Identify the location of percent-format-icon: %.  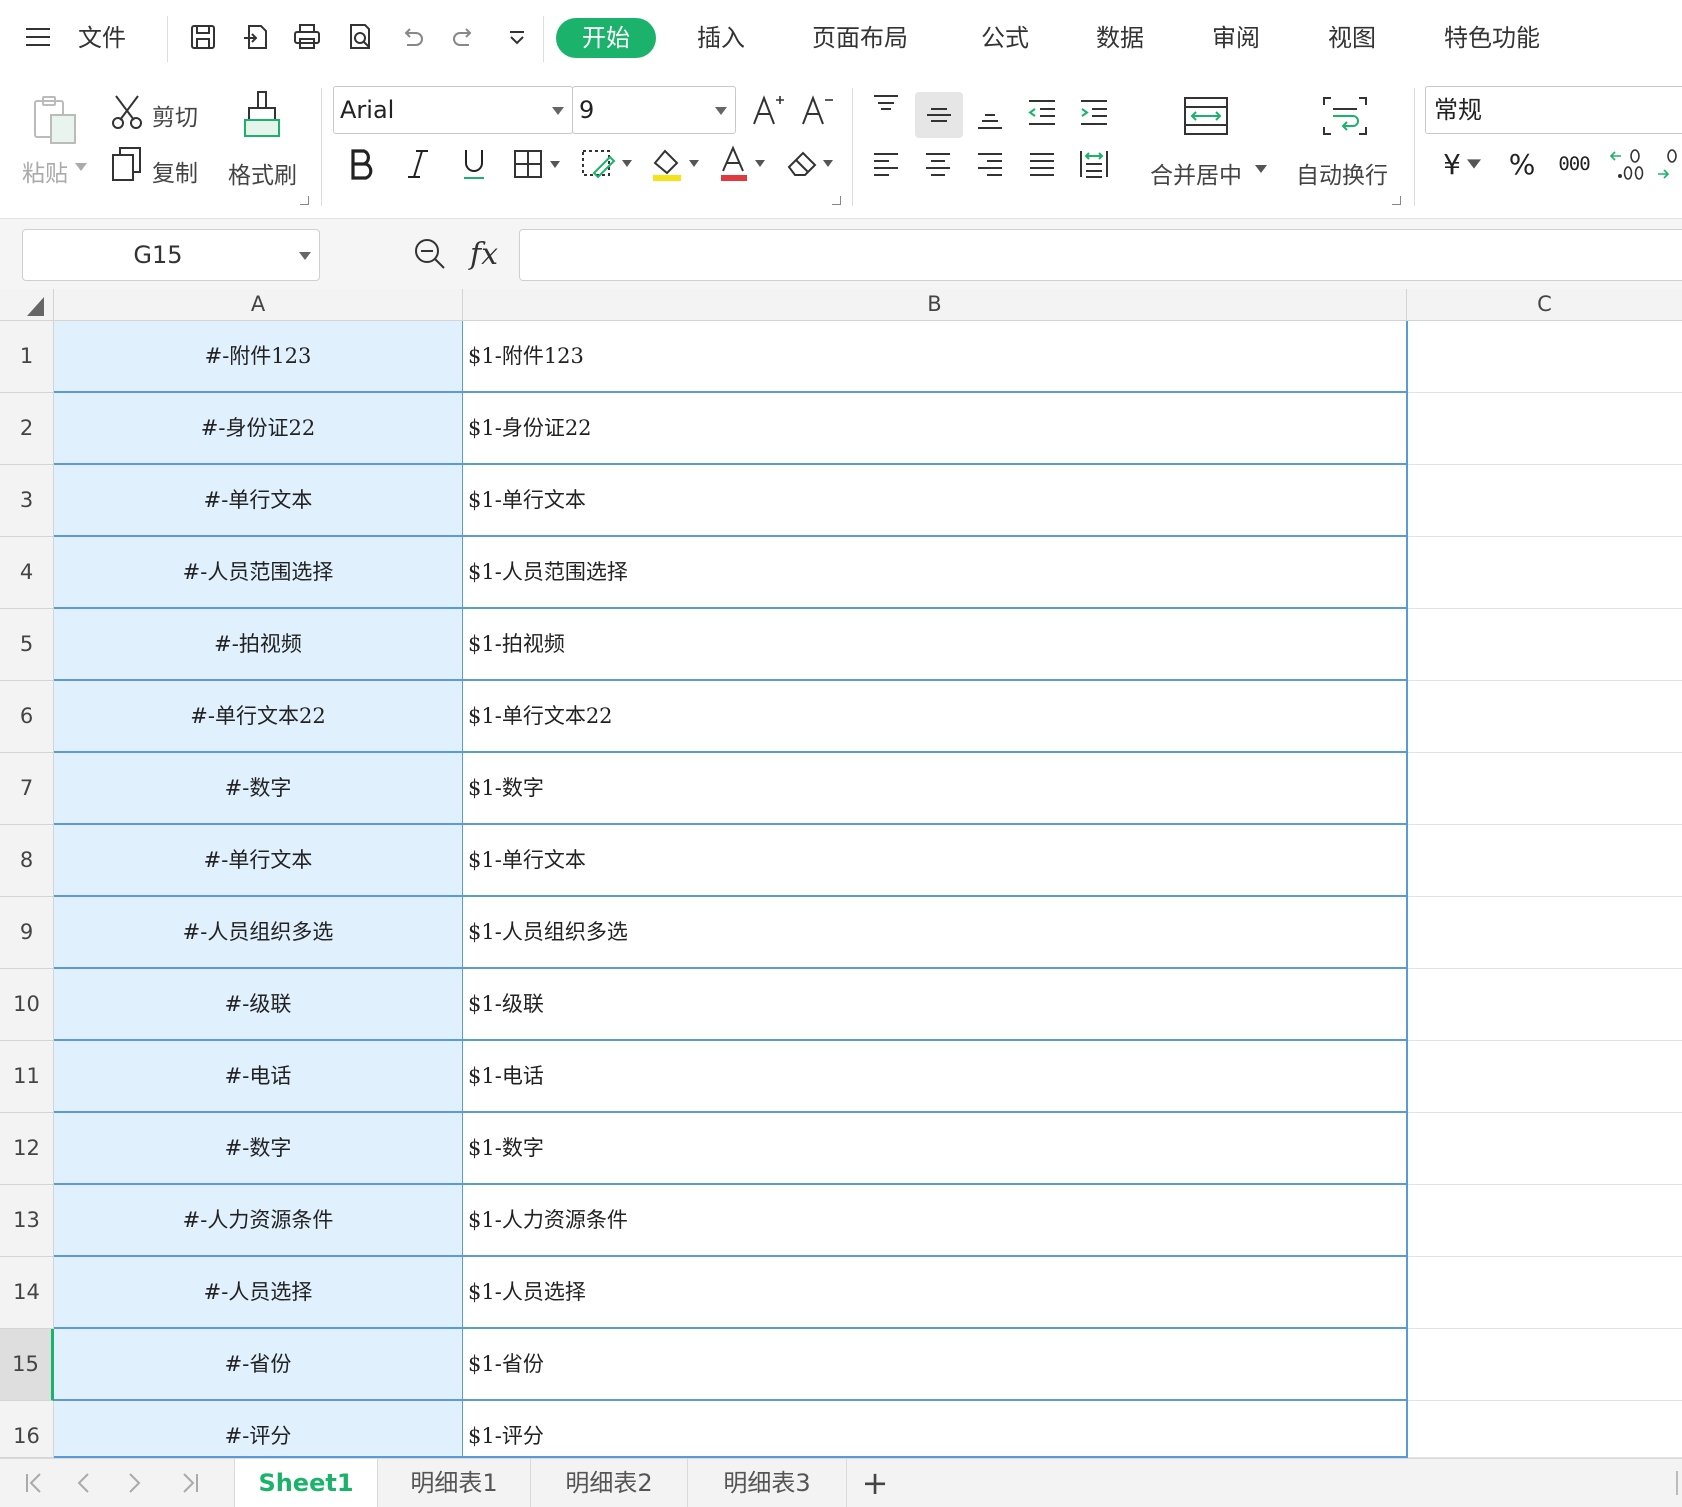
(1522, 164).